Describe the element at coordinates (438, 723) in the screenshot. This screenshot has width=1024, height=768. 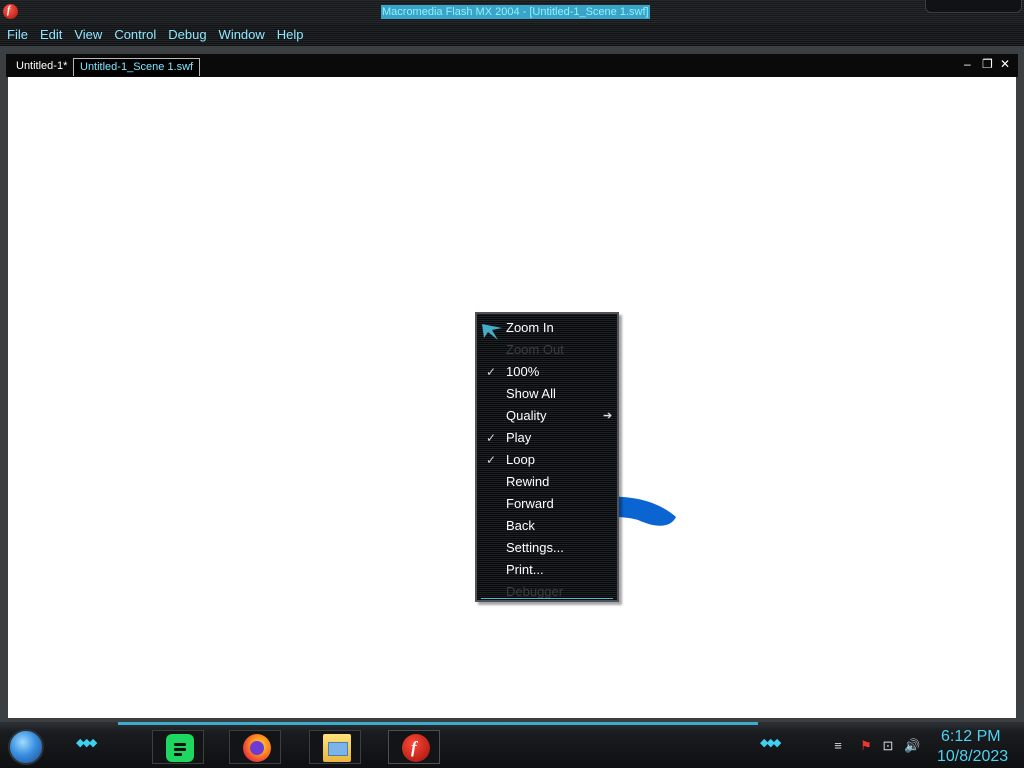
I see `taskbar-accent-line` at that location.